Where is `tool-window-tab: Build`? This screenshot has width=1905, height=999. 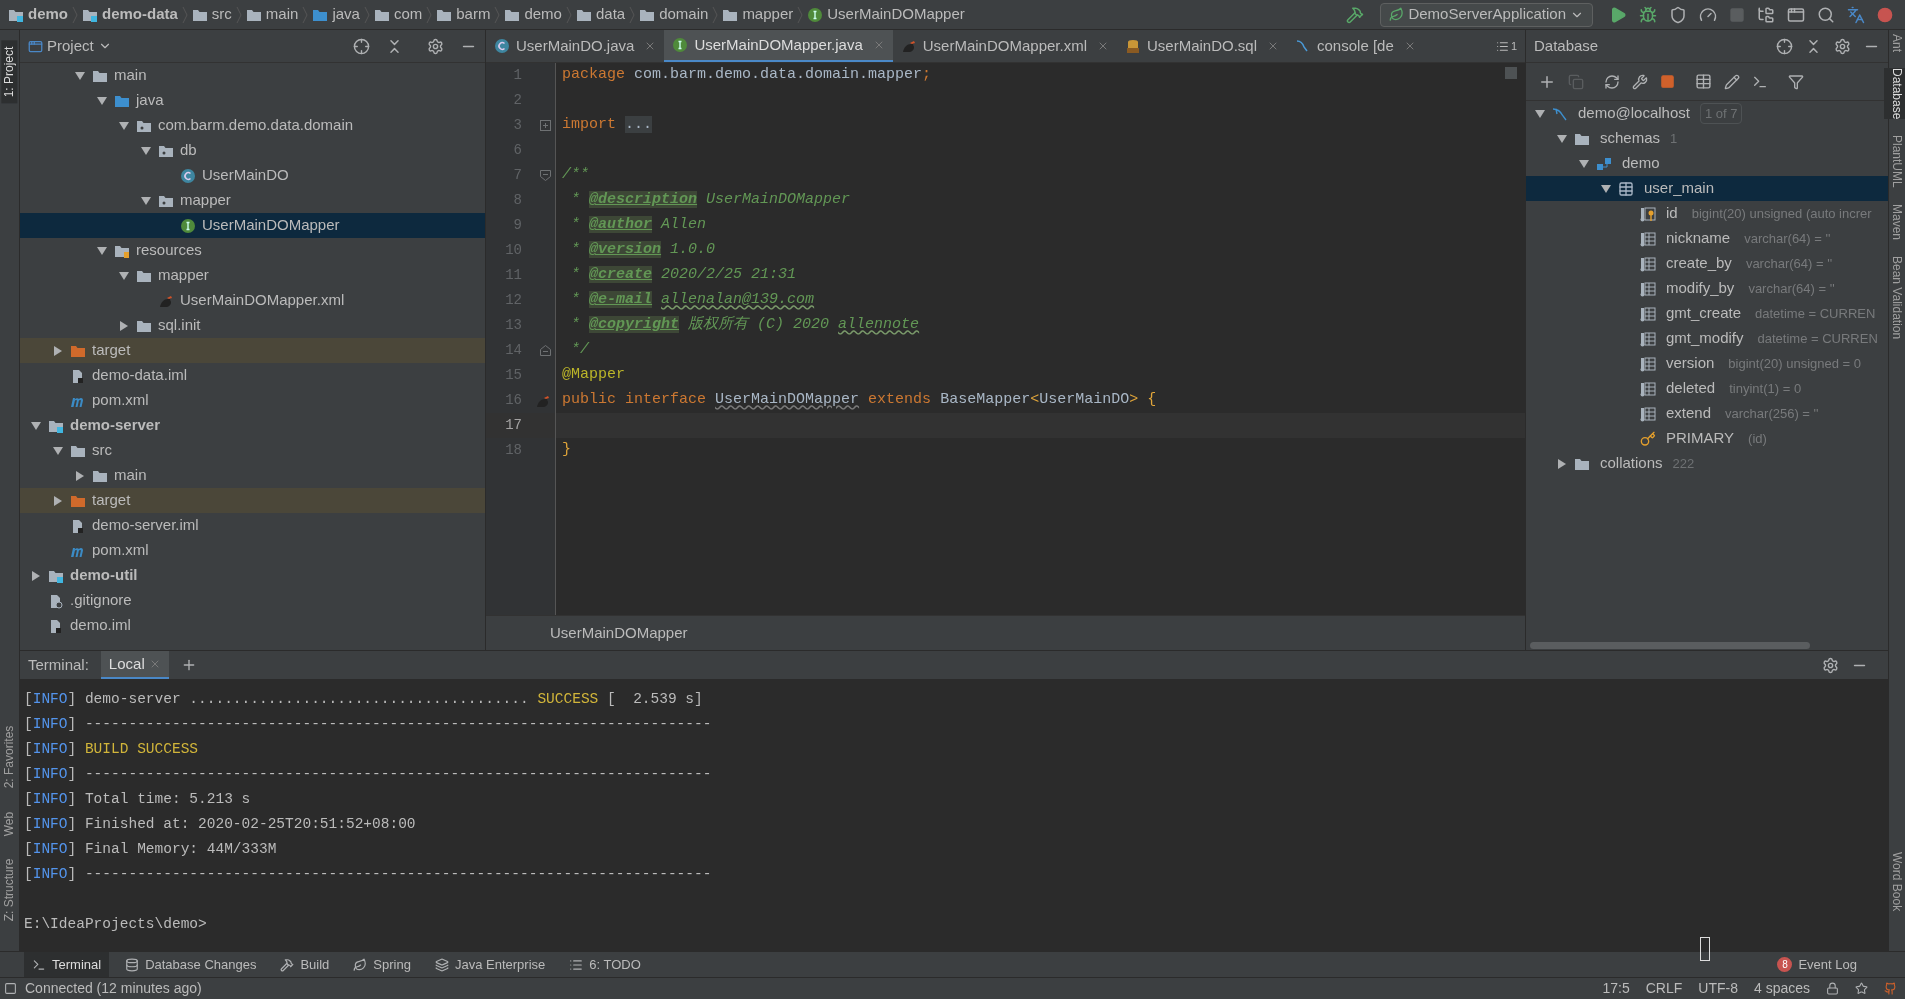 tool-window-tab: Build is located at coordinates (305, 964).